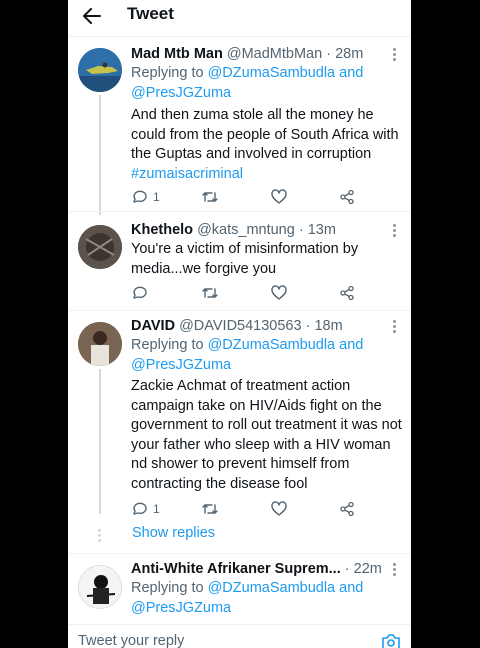  I want to click on tweet-time: 28m, so click(349, 54).